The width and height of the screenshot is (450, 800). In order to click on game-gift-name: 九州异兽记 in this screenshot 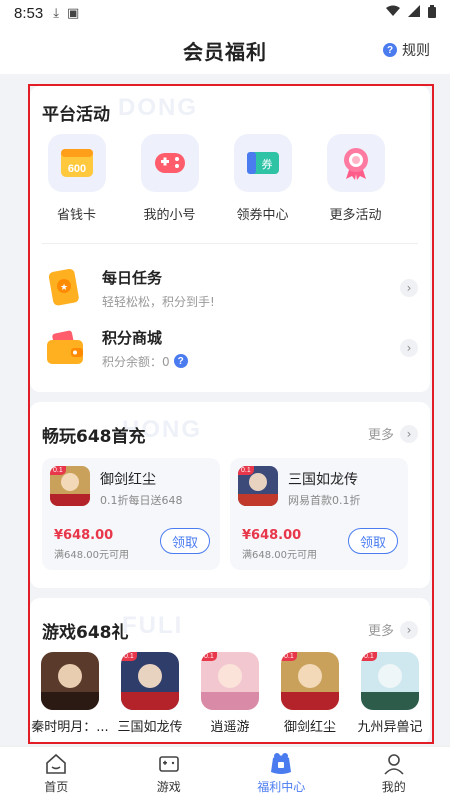, I will do `click(390, 727)`.